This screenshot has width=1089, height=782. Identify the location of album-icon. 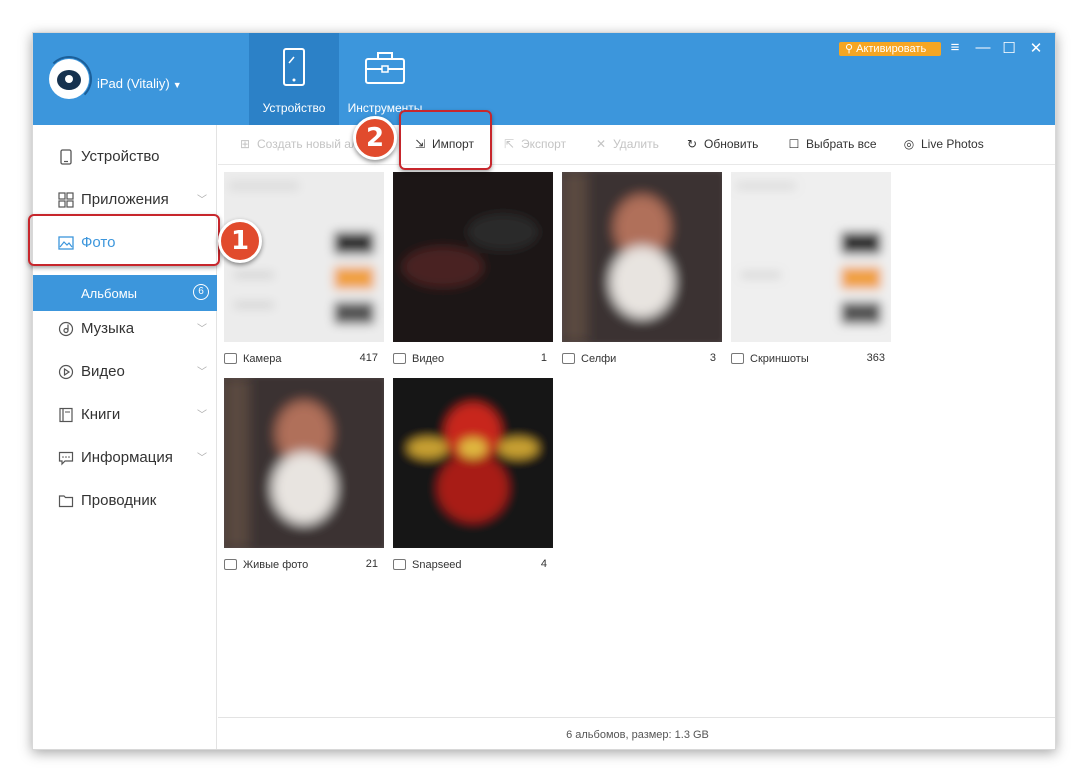
(399, 564).